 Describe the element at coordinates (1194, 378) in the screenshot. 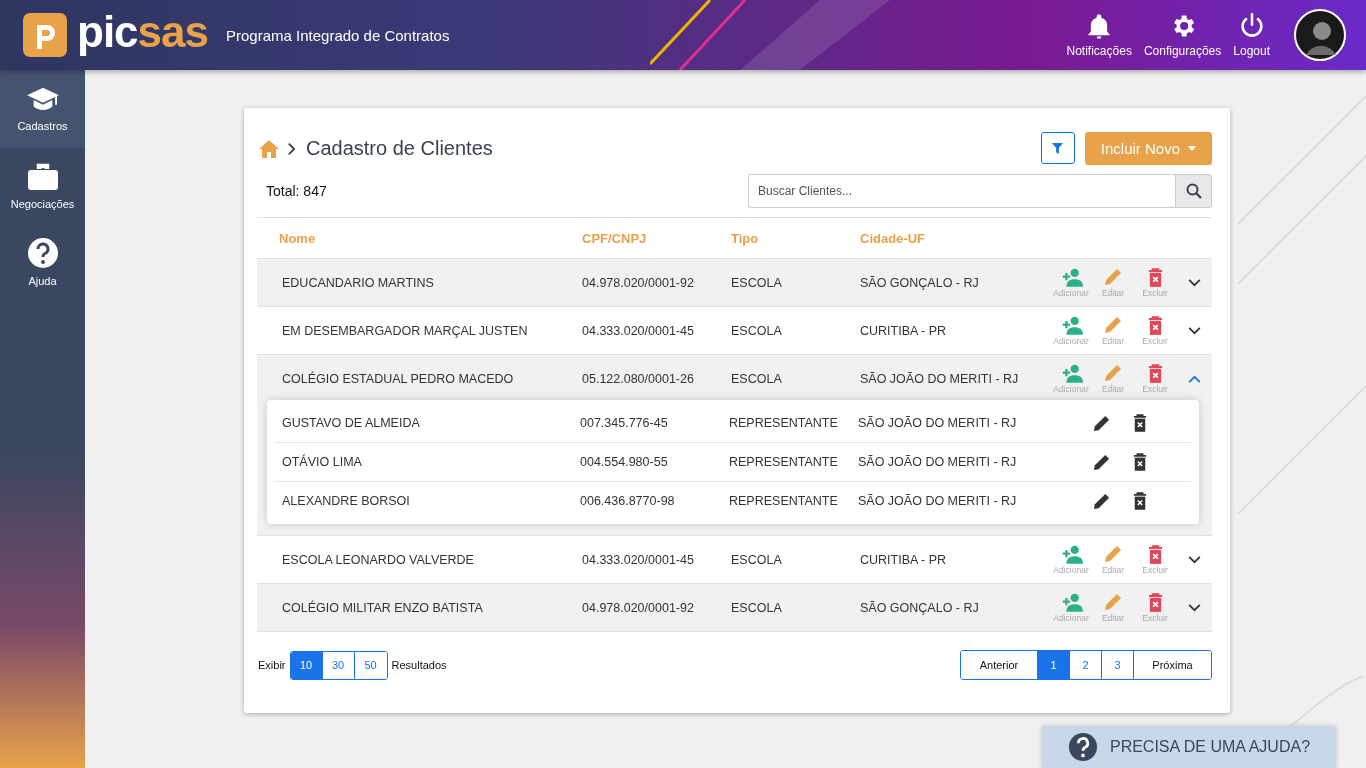

I see `collapse-chevron-icon` at that location.